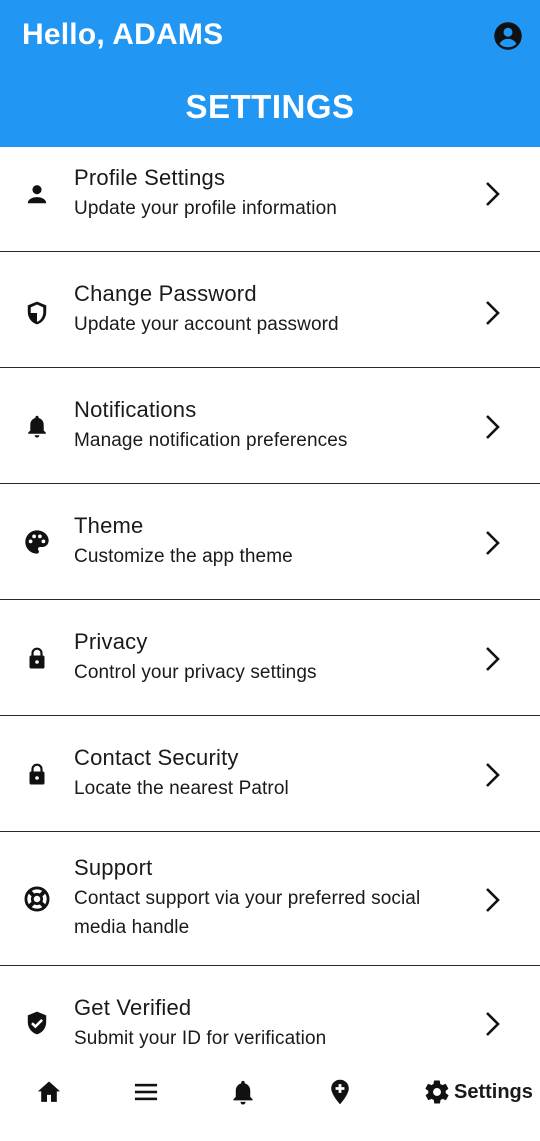  What do you see at coordinates (37, 899) in the screenshot?
I see `lifebuoy-icon` at bounding box center [37, 899].